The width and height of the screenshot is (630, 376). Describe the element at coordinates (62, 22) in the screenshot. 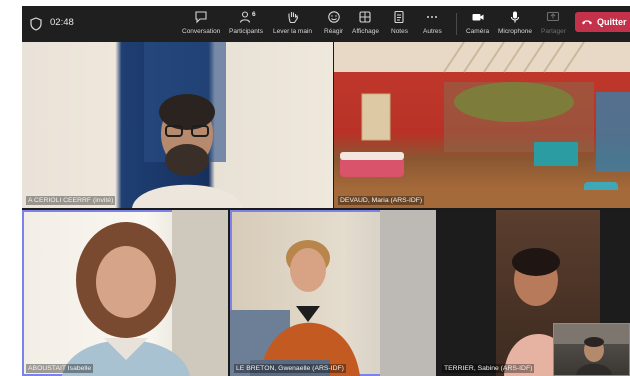

I see `meeting-timer: 02:48` at that location.